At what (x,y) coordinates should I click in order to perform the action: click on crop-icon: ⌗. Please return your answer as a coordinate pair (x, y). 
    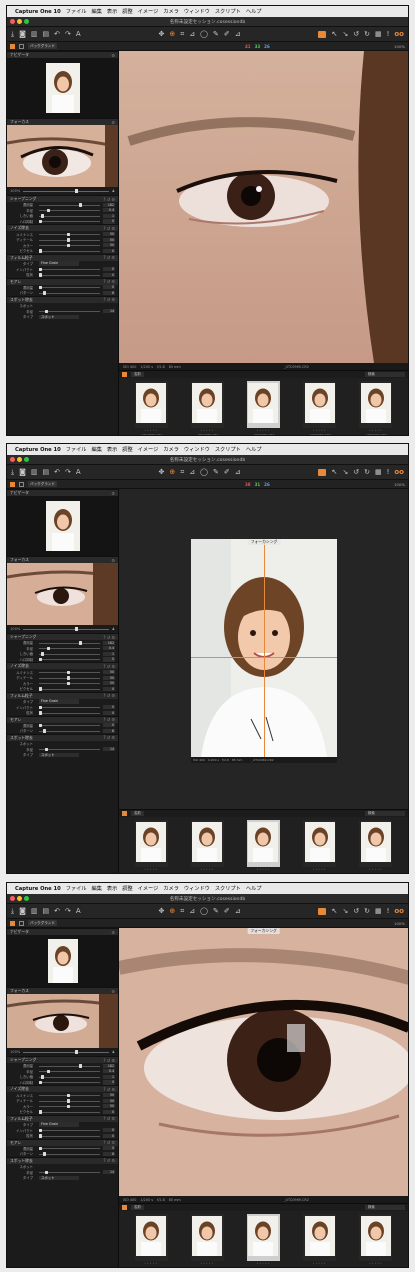
    Looking at the image, I should click on (182, 911).